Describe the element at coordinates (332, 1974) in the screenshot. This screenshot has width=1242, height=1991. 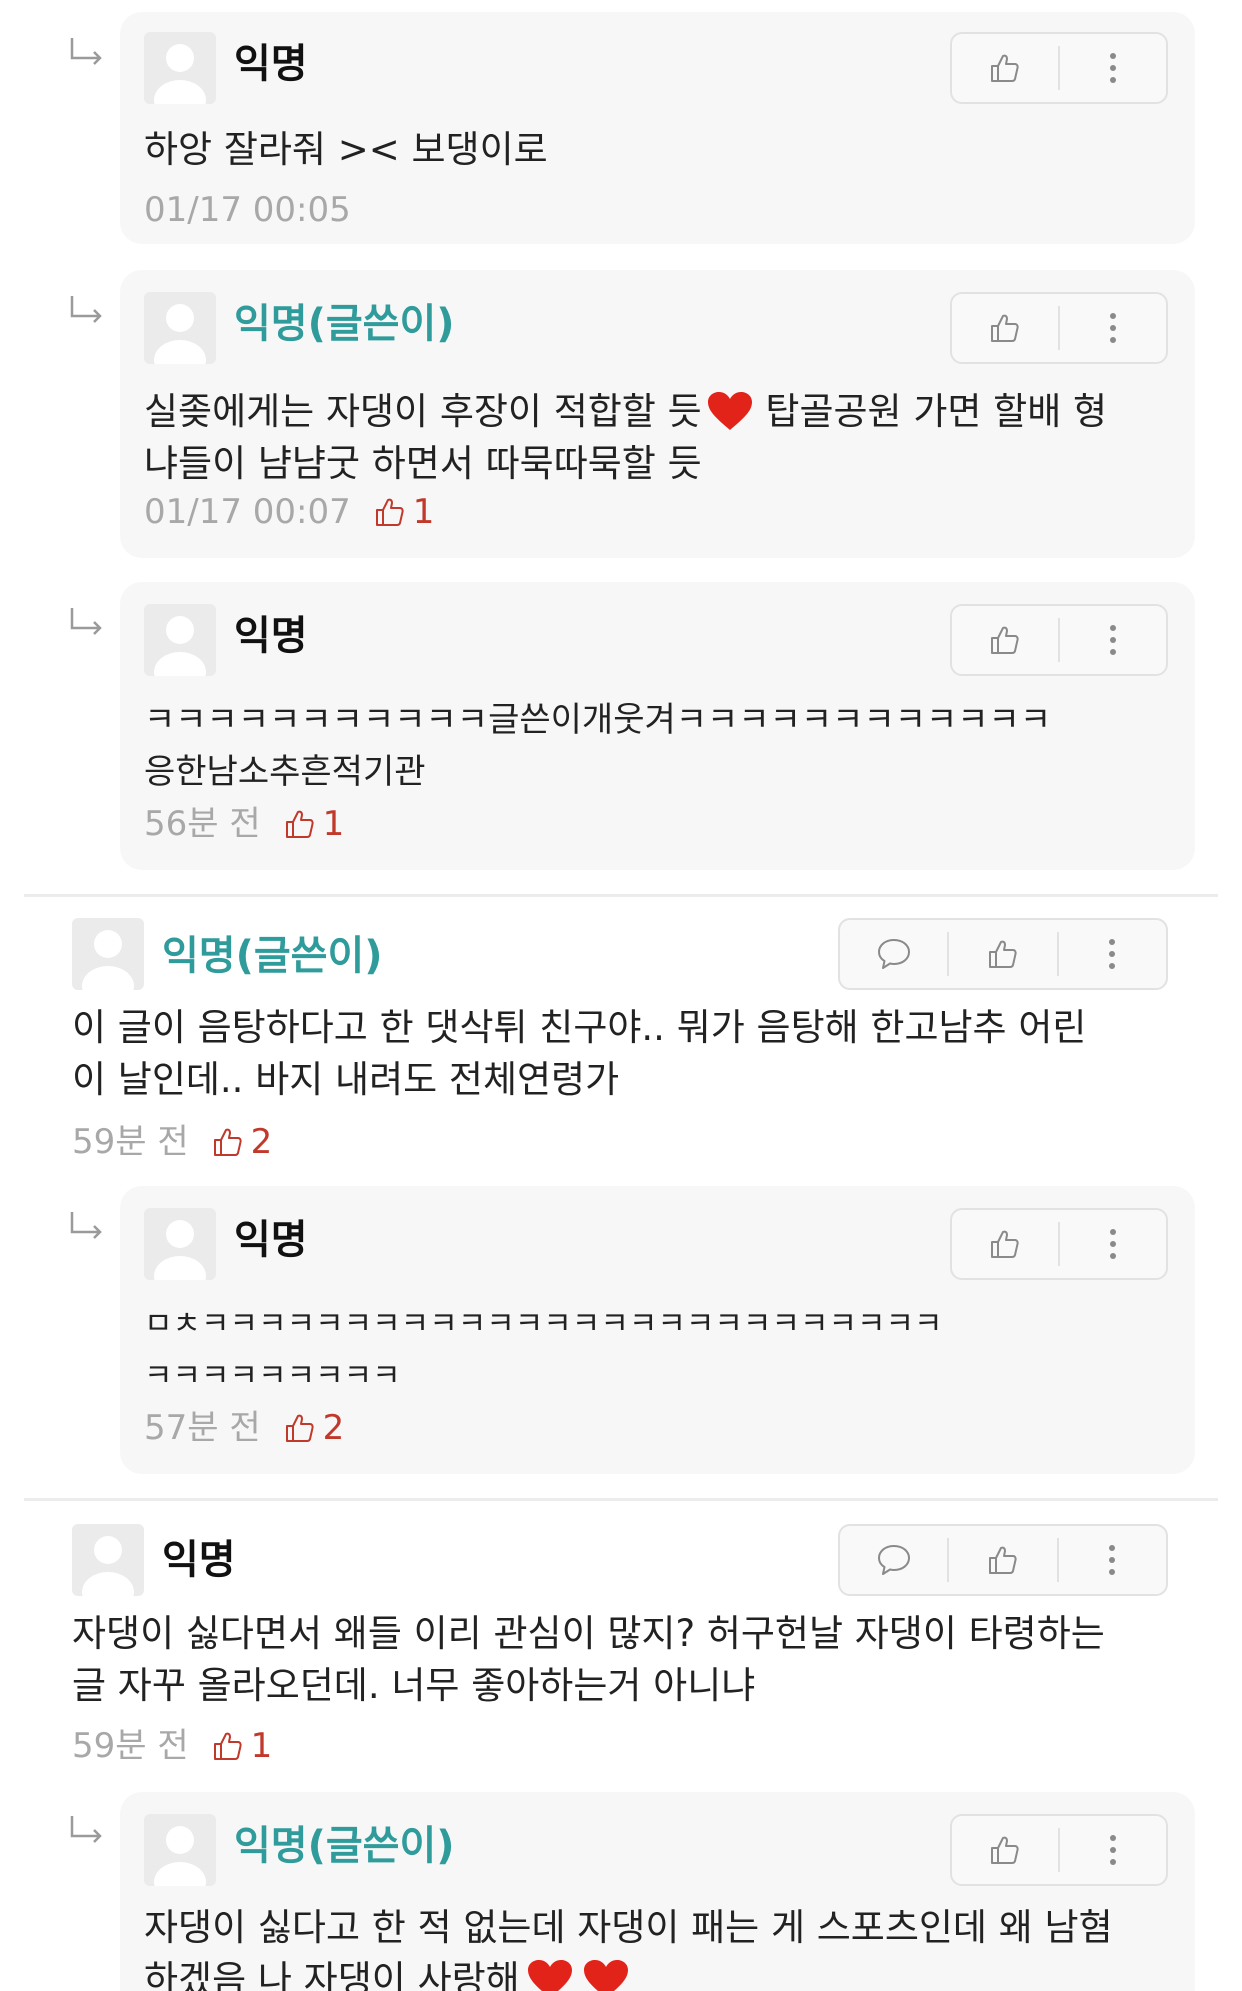
I see `comment-text-segment: 하겠음 나 자댕이 사랑해` at that location.